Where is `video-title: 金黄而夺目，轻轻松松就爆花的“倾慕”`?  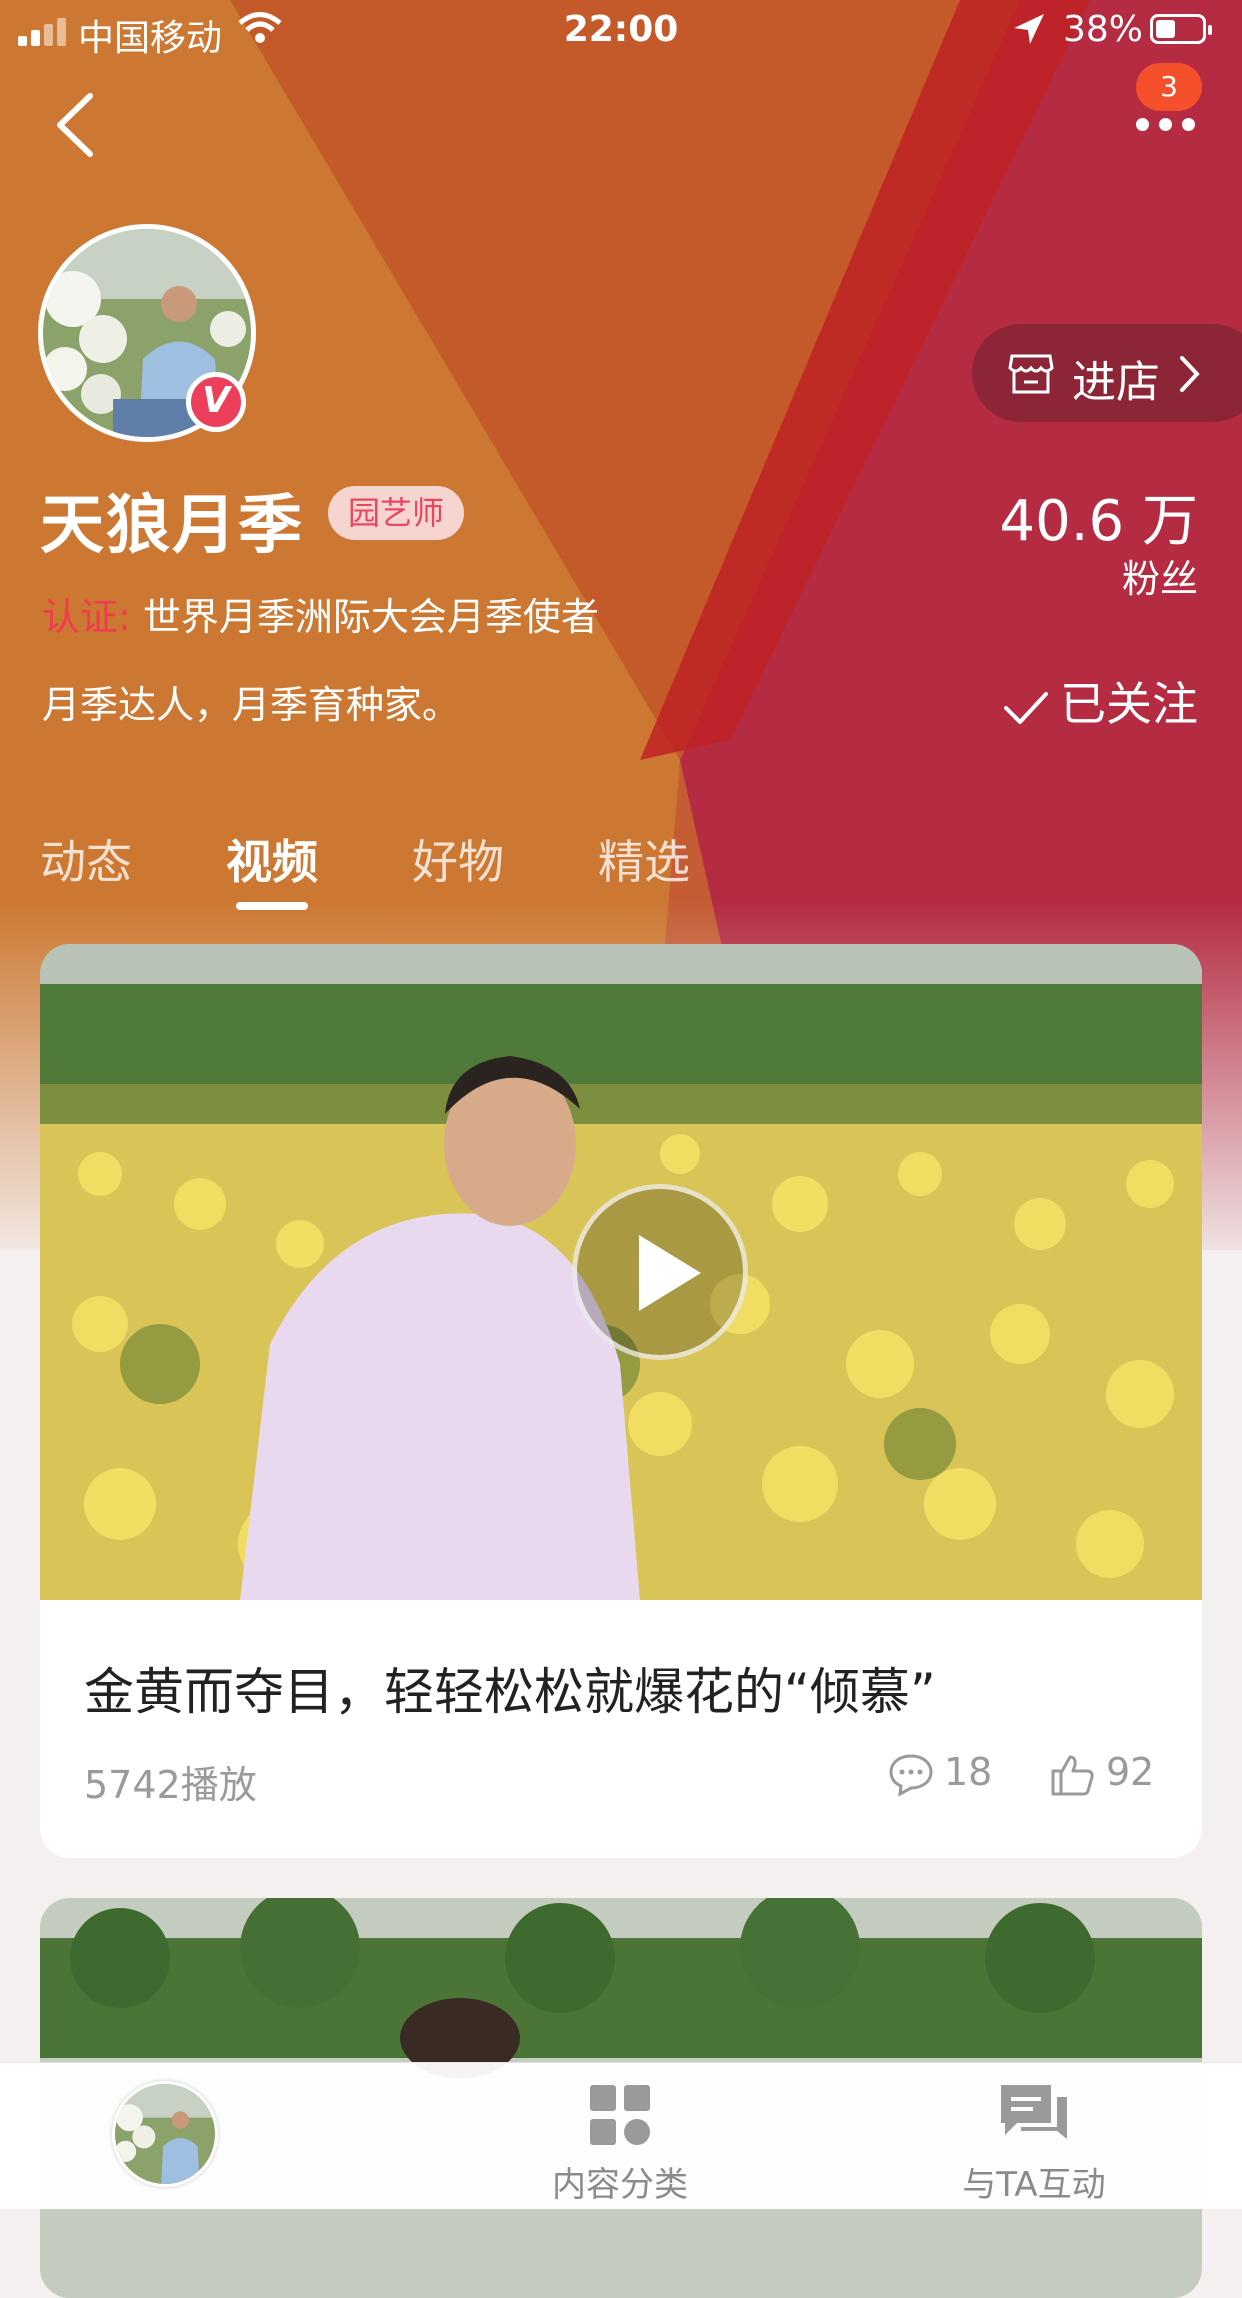 video-title: 金黄而夺目，轻轻松松就爆花的“倾慕” is located at coordinates (510, 1688).